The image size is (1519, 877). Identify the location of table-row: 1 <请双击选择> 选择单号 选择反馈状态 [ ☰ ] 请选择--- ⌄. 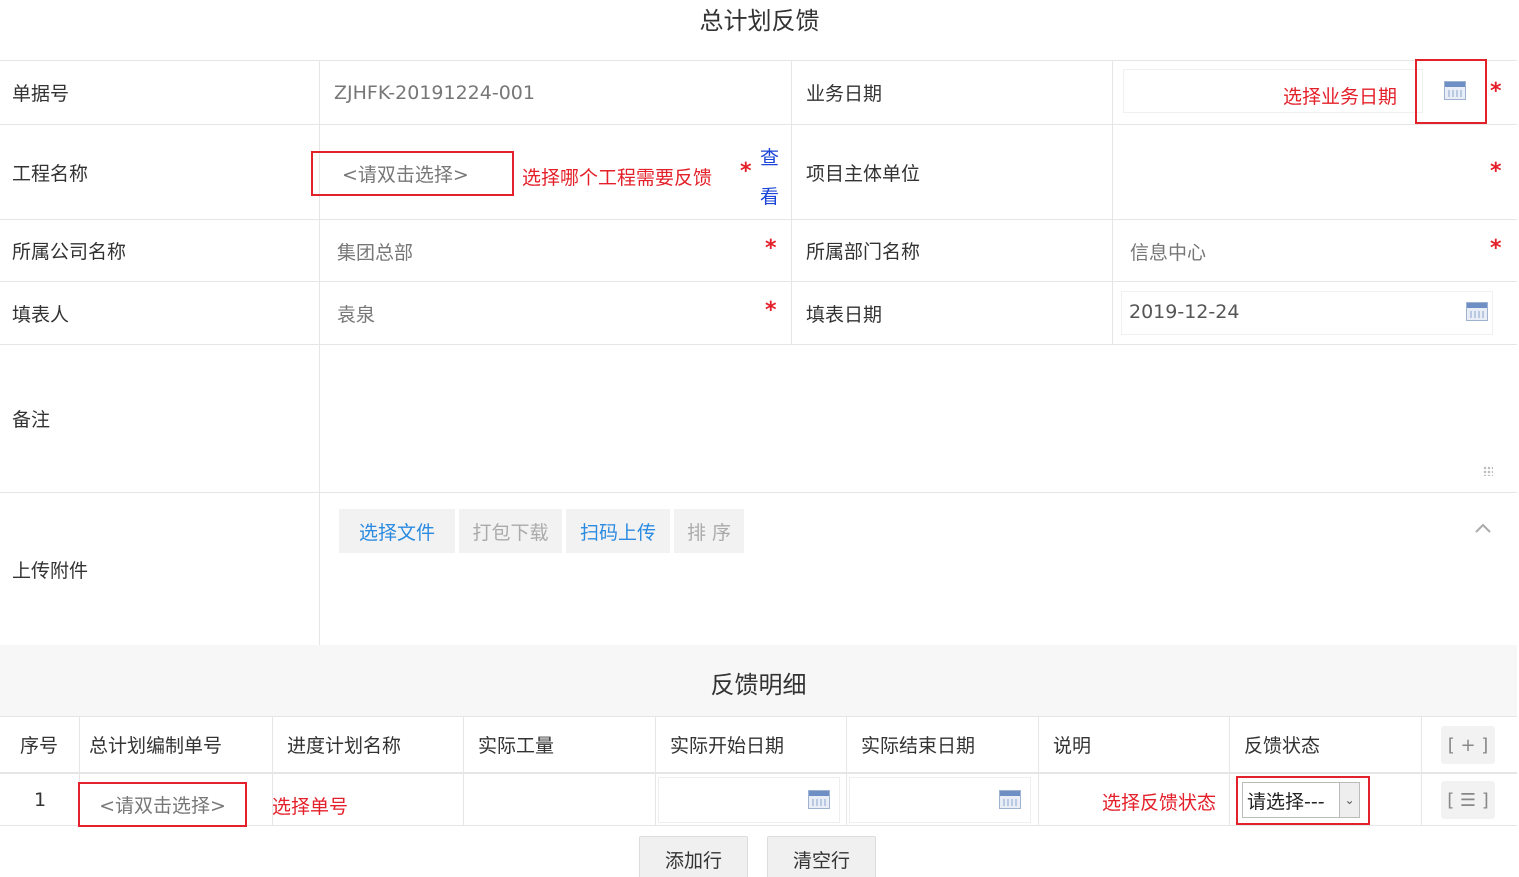
(758, 800).